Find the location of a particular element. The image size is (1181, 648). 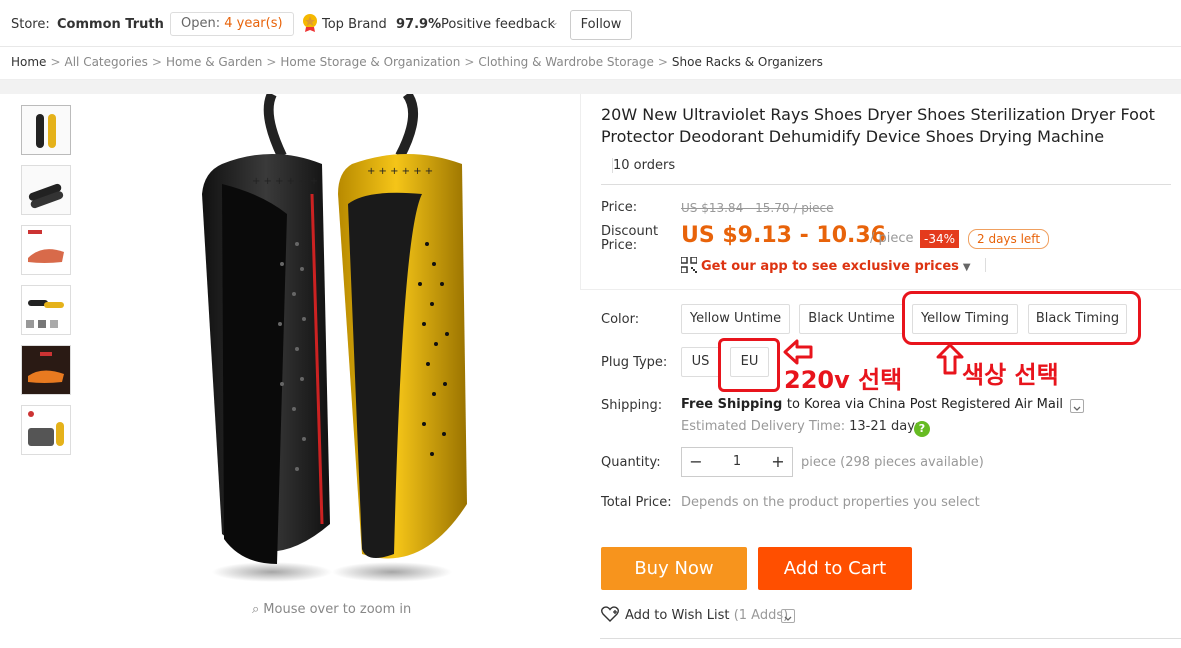

divider is located at coordinates (890, 638).